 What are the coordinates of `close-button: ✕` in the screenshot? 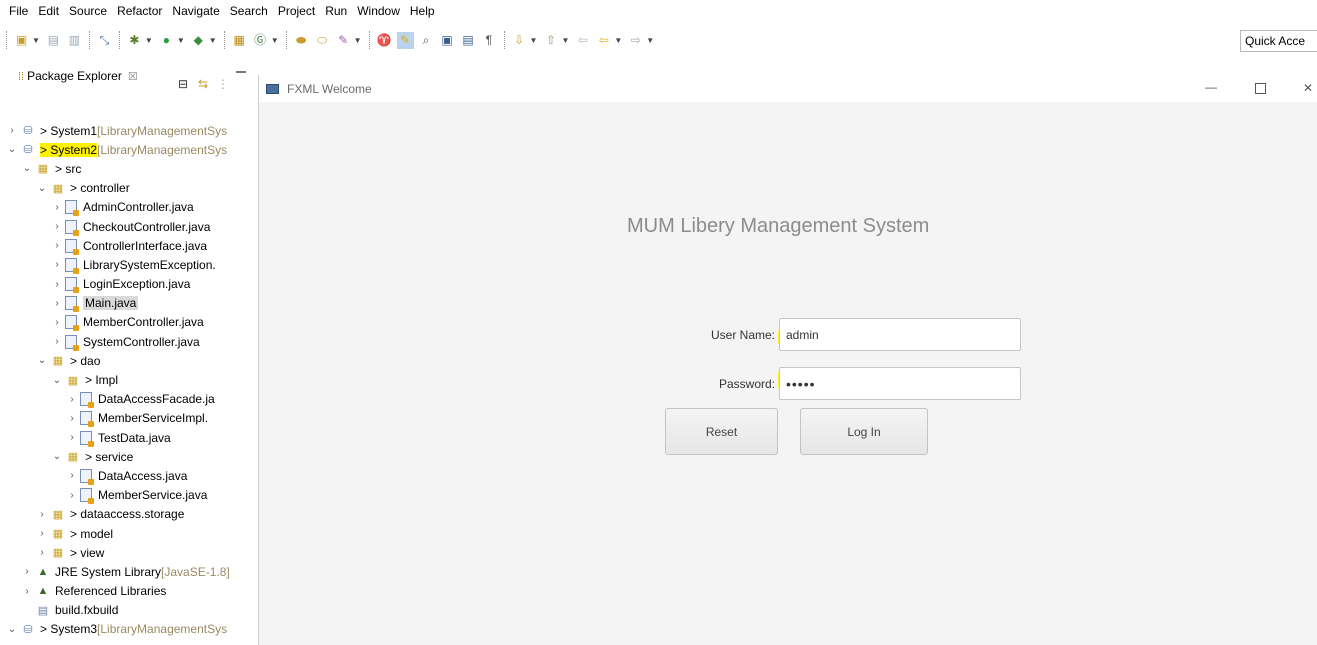 It's located at (1308, 88).